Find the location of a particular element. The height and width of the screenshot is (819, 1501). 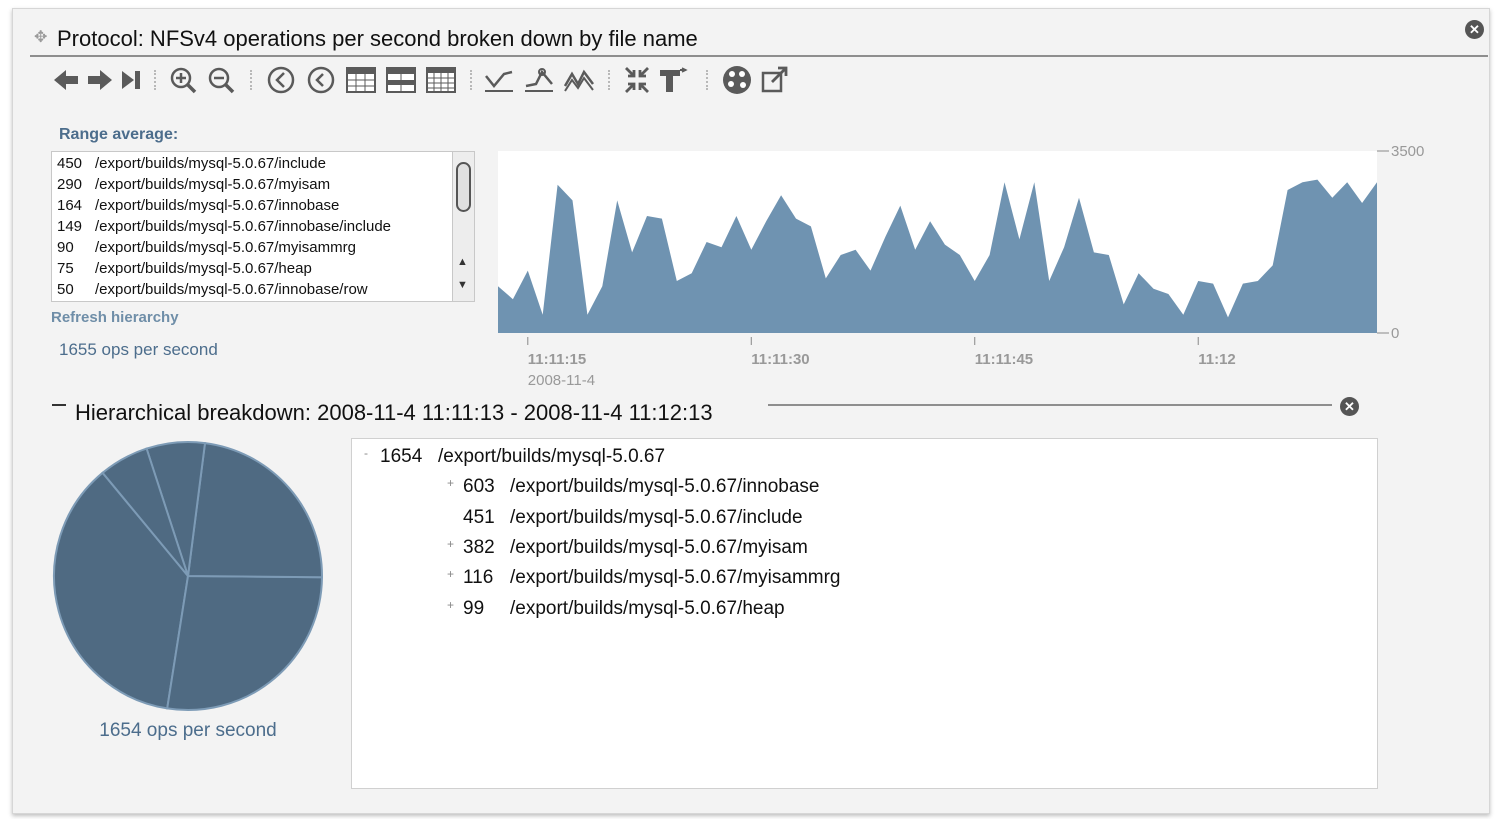

range-row-path: /export/builds/mysql-5.0.67/heap is located at coordinates (203, 268).